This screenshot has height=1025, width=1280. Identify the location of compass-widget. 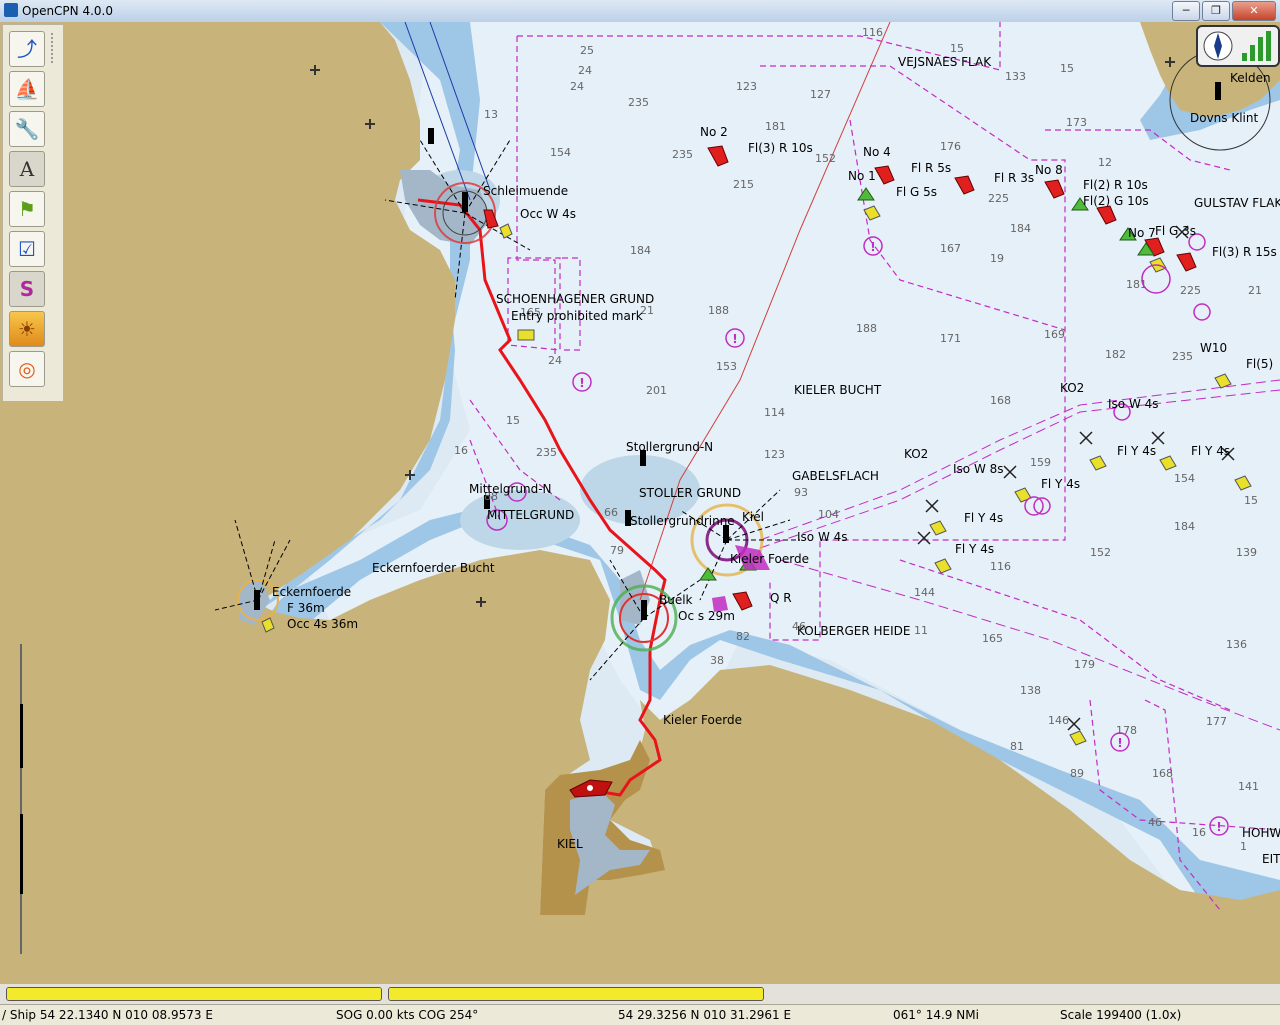
(1238, 46).